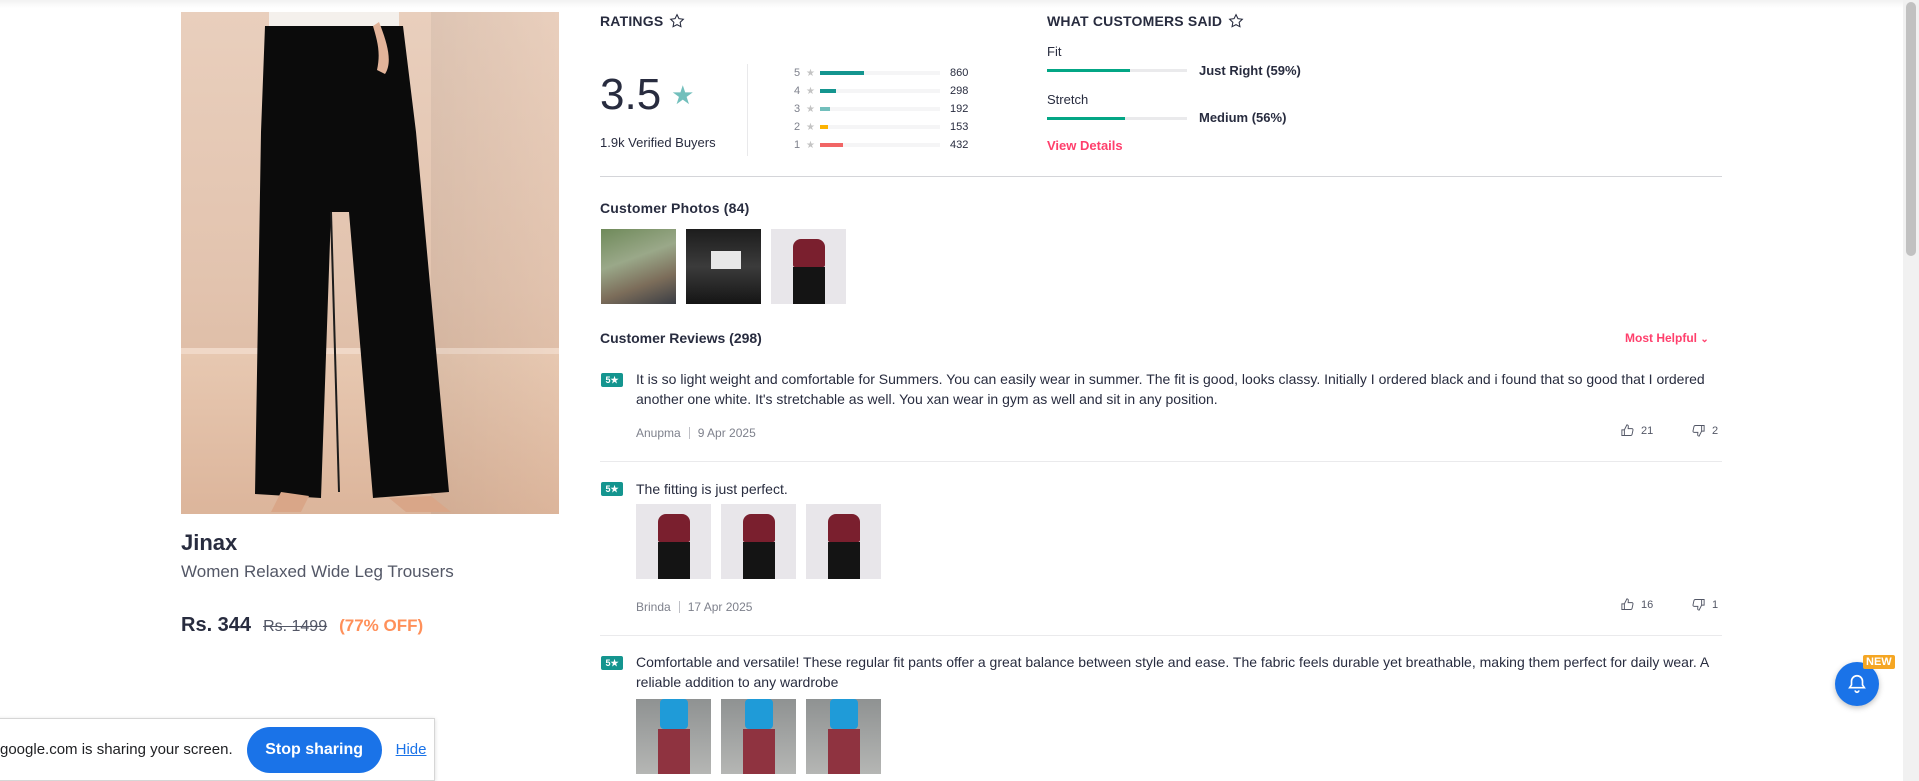 The image size is (1919, 781). Describe the element at coordinates (696, 433) in the screenshot. I see `review-meta: Anupma 9 Apr 2025` at that location.